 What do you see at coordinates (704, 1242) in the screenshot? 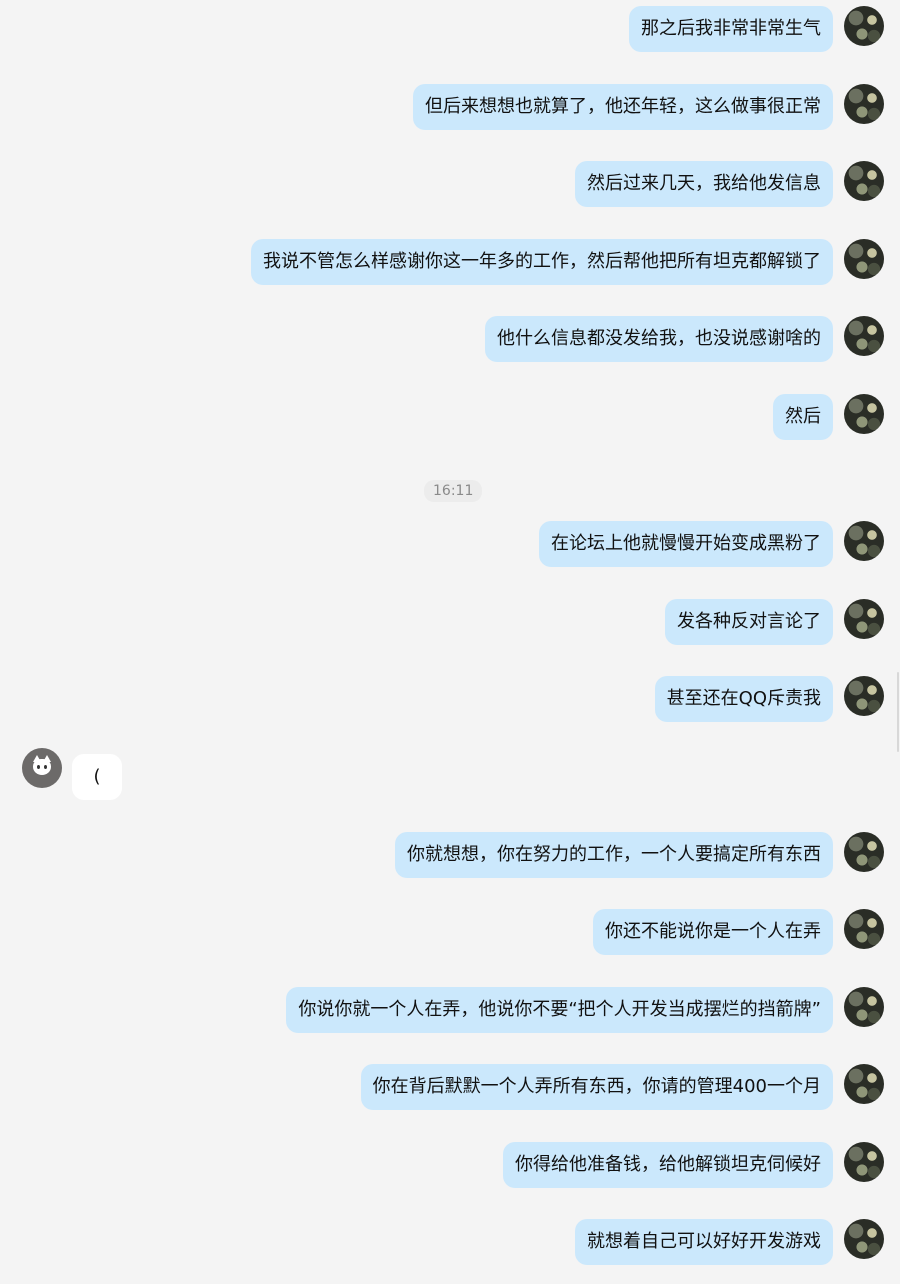
I see `message-bubble: 就想着自己可以好好开发游戏` at bounding box center [704, 1242].